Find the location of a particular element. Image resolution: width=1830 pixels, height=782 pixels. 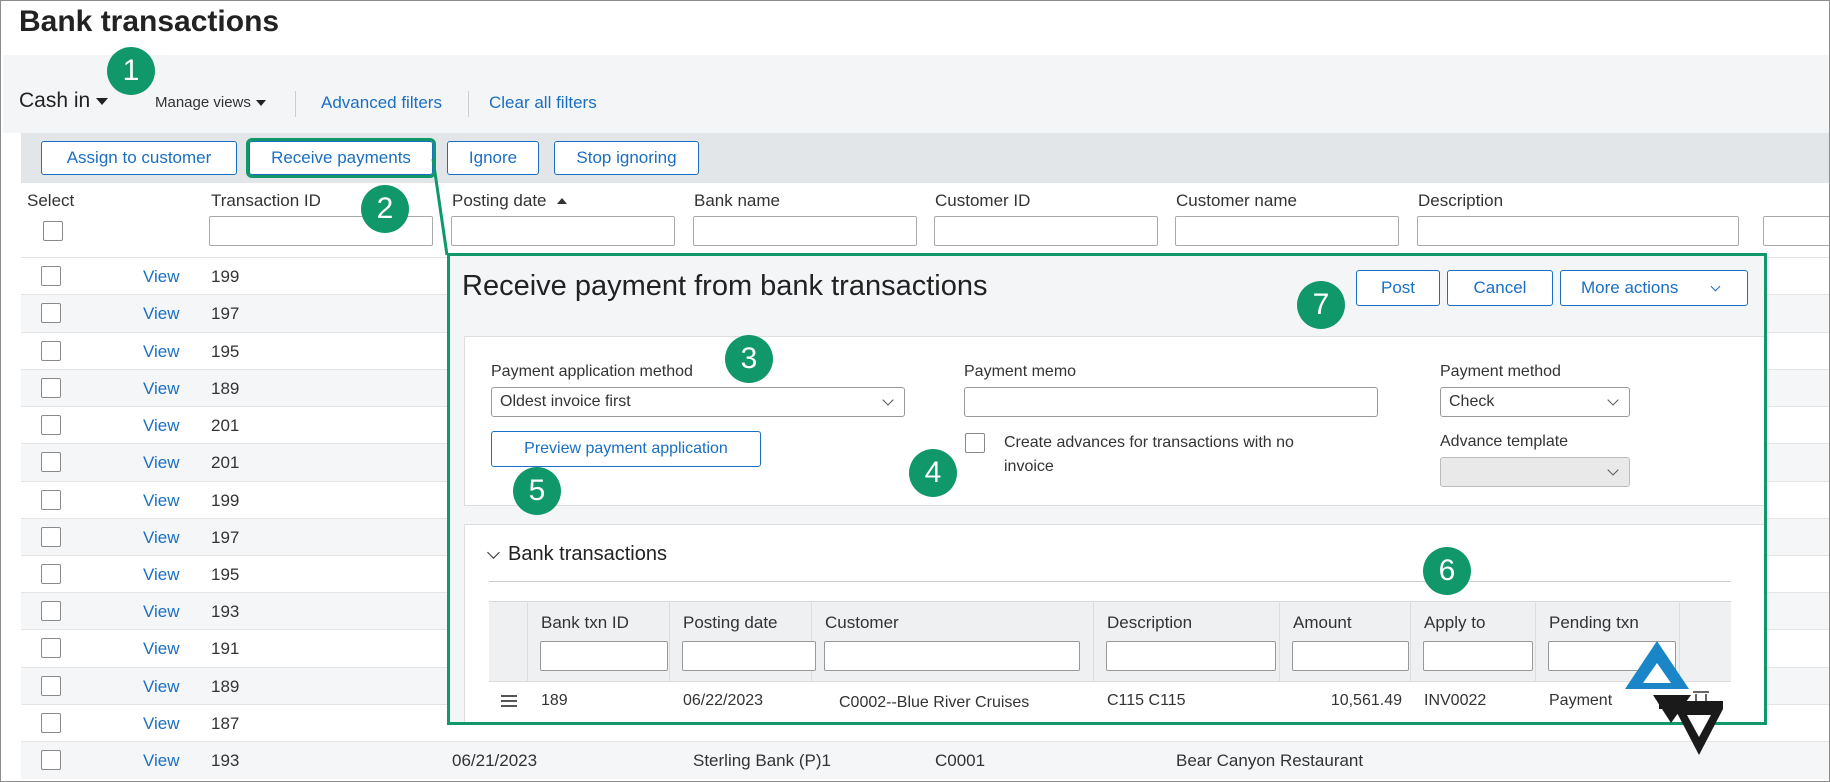

section-divider is located at coordinates (1110, 581).